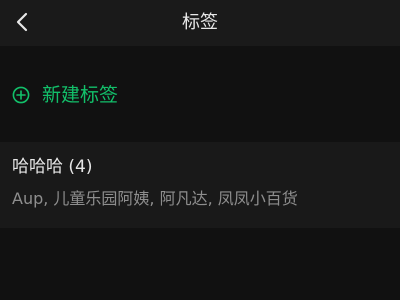 The image size is (400, 300). Describe the element at coordinates (52, 167) in the screenshot. I see `tag-group-title: 哈哈哈 (4)` at that location.